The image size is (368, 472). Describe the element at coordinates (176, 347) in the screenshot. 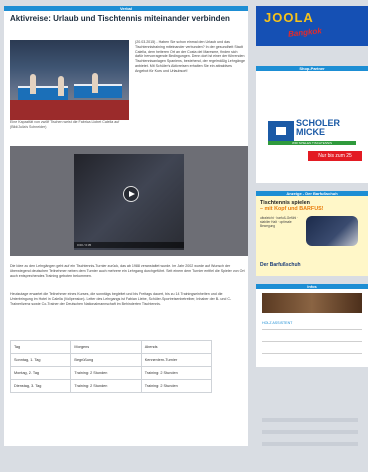

I see `table-header-cell: Abends` at that location.